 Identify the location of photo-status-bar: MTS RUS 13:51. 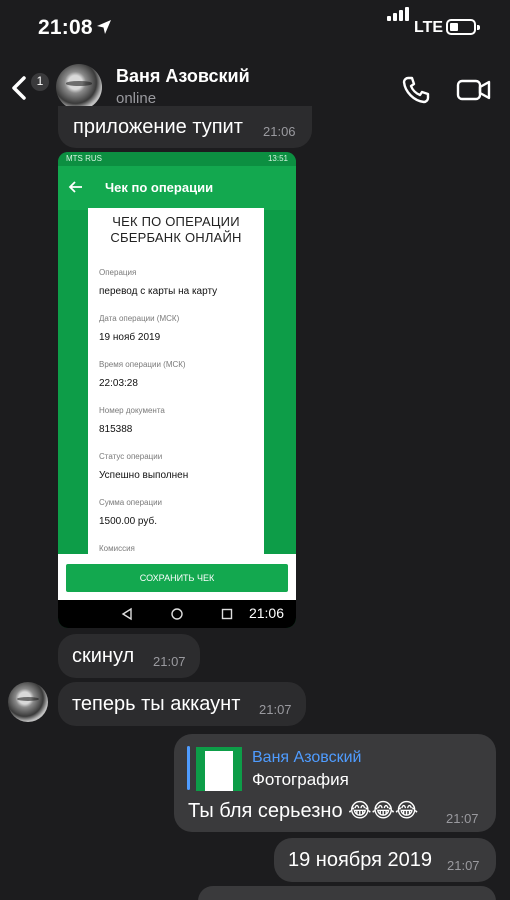
(177, 159).